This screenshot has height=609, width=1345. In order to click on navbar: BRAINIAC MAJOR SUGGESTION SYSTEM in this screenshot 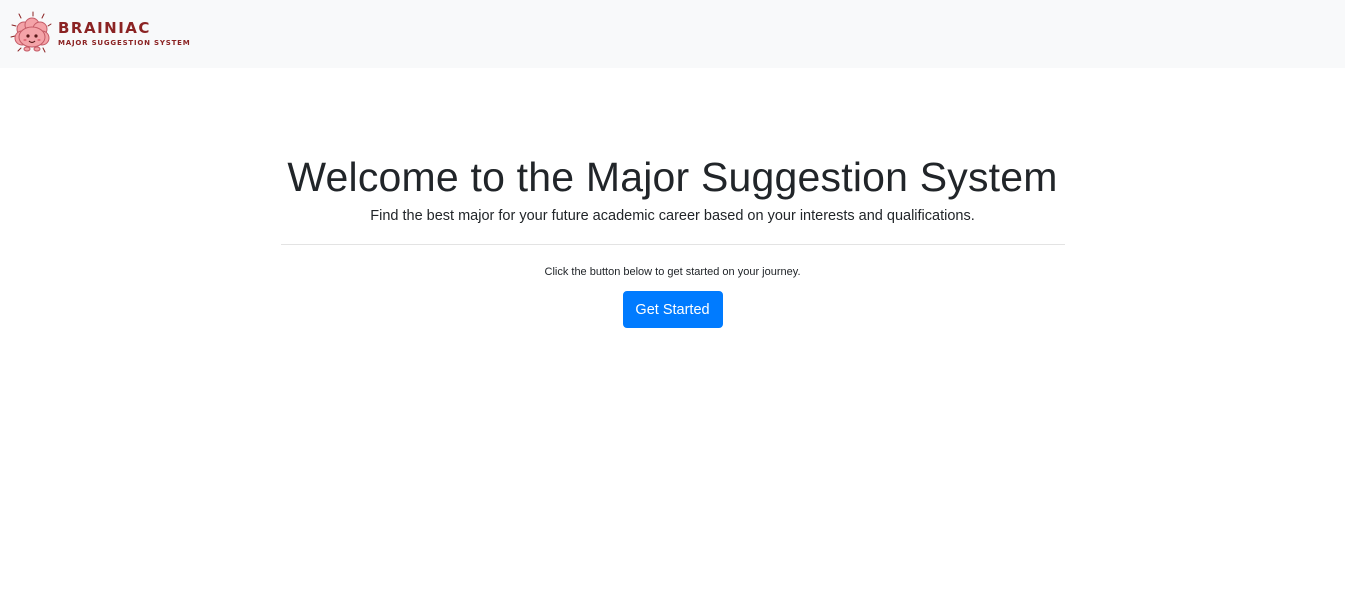, I will do `click(672, 34)`.